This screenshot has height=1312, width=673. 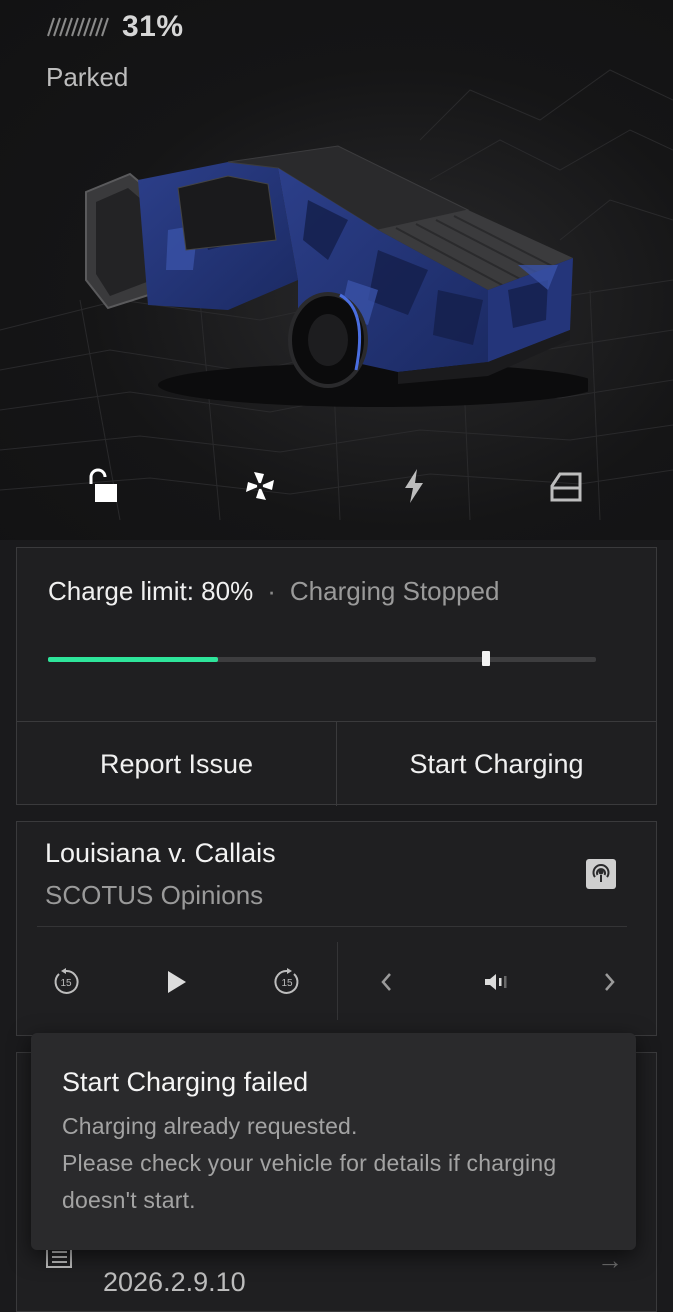 What do you see at coordinates (332, 926) in the screenshot?
I see `media-divider` at bounding box center [332, 926].